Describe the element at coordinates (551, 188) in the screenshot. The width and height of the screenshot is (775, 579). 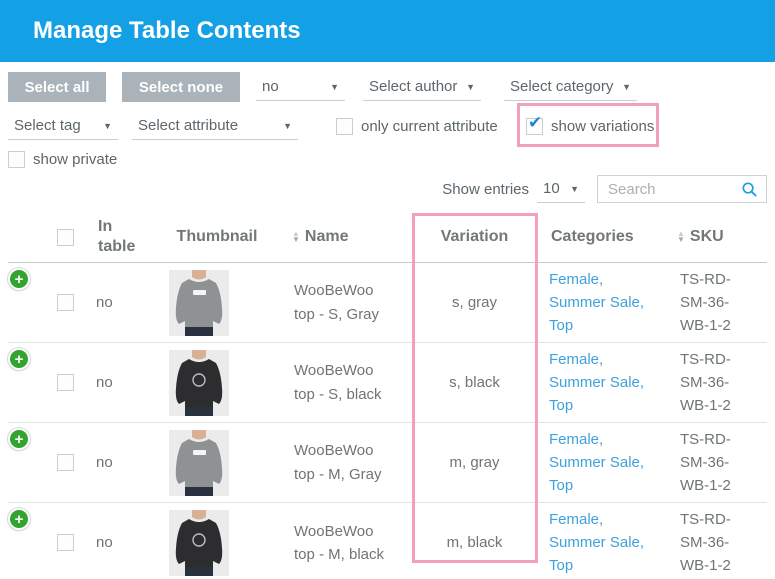
I see `dropdown-value: 10` at that location.